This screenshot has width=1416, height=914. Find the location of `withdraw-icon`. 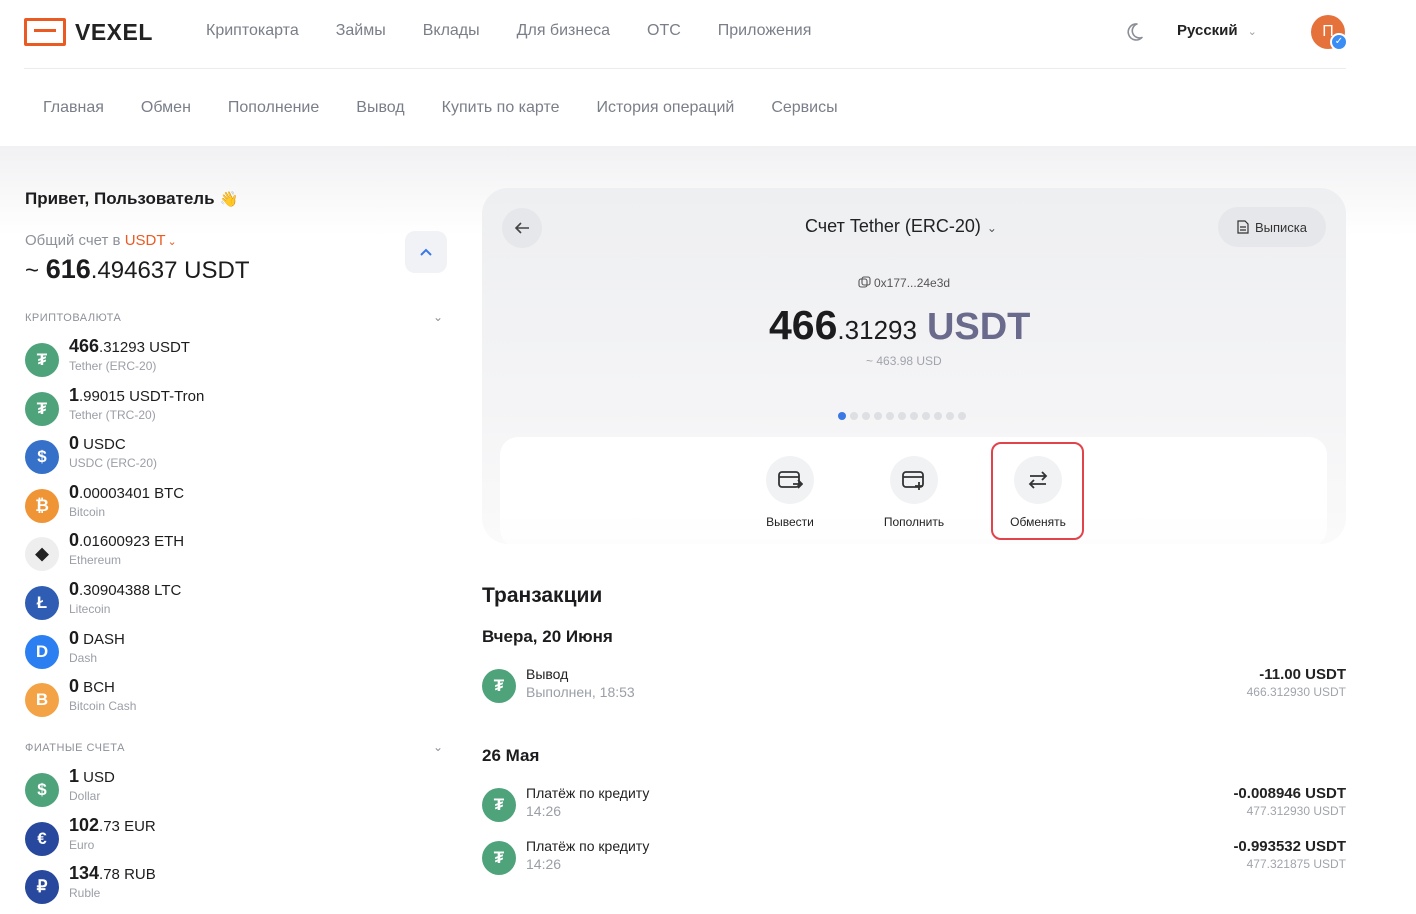

withdraw-icon is located at coordinates (790, 480).